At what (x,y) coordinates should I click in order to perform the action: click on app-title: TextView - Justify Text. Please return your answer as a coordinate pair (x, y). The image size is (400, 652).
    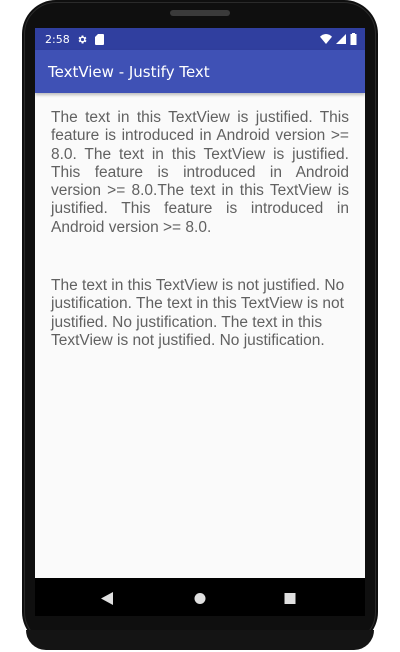
    Looking at the image, I should click on (129, 71).